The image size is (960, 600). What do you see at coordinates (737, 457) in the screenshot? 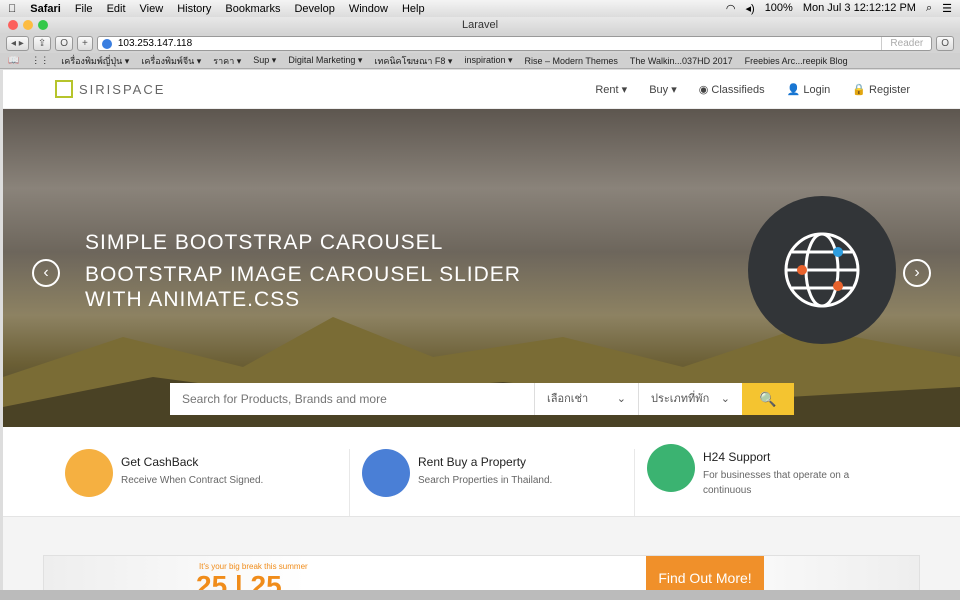
I see `feature-title: H24 Support` at bounding box center [737, 457].